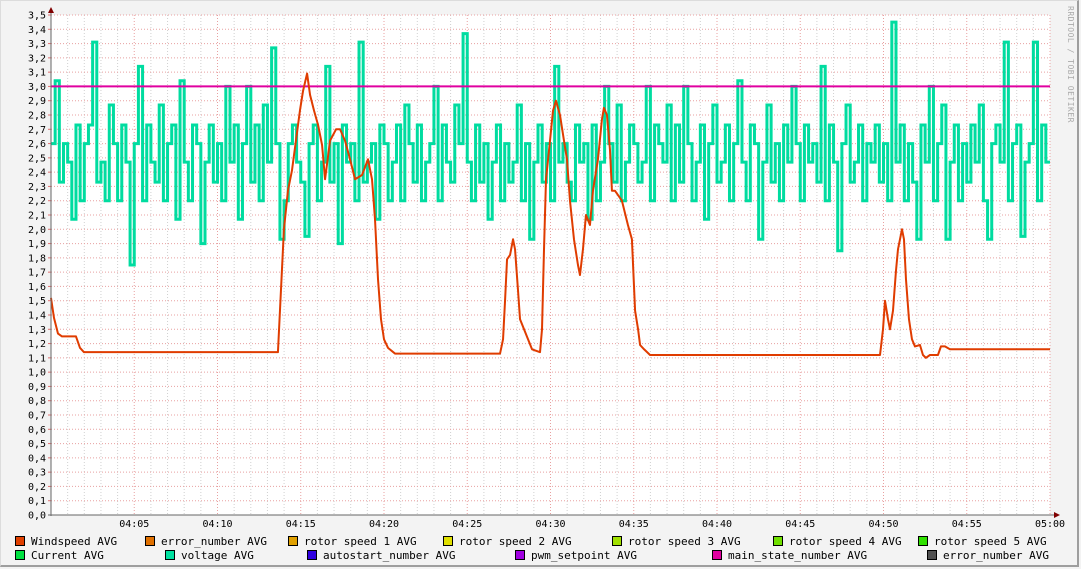 Image resolution: width=1081 pixels, height=569 pixels. I want to click on y-tick-label: 1,4, so click(37, 316).